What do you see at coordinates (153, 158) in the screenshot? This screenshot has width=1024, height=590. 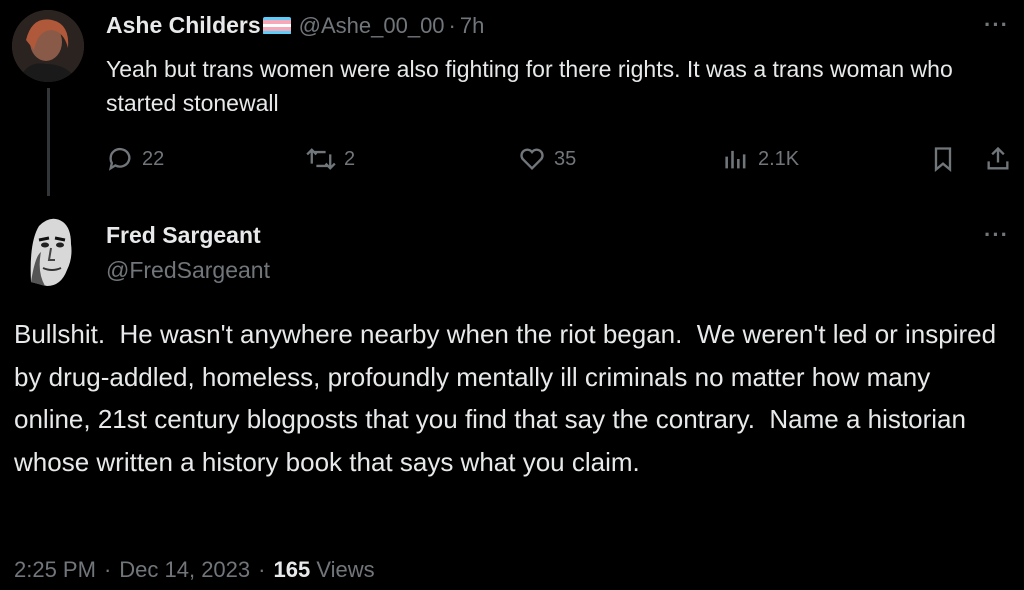 I see `reply-count: 22` at bounding box center [153, 158].